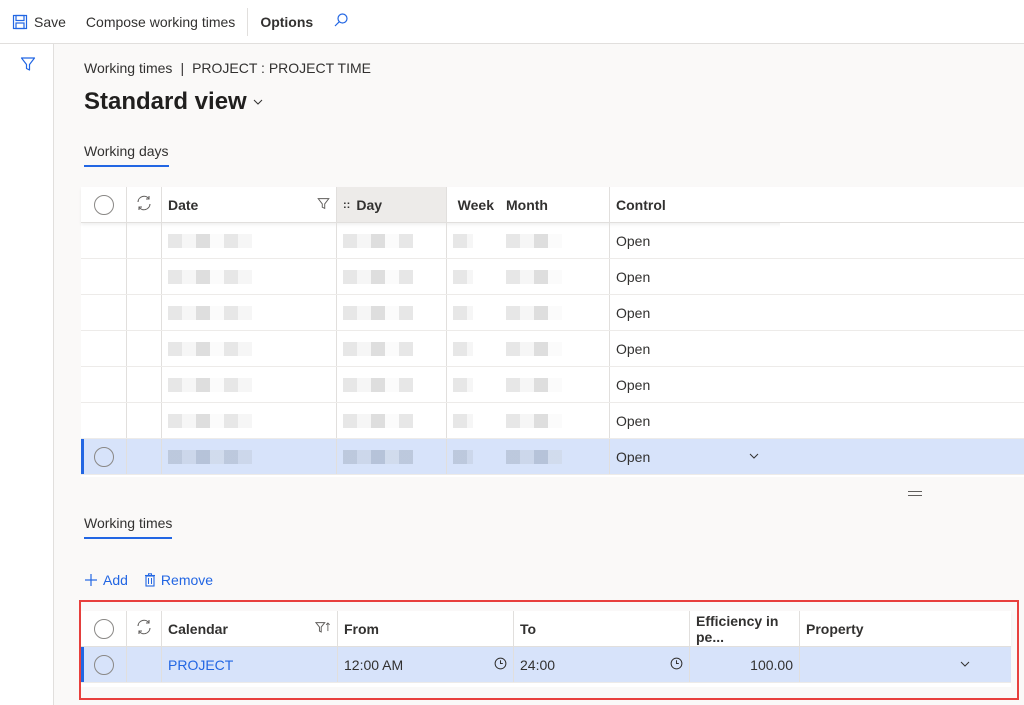 Image resolution: width=1024 pixels, height=705 pixels. I want to click on splitter-handle, so click(915, 495).